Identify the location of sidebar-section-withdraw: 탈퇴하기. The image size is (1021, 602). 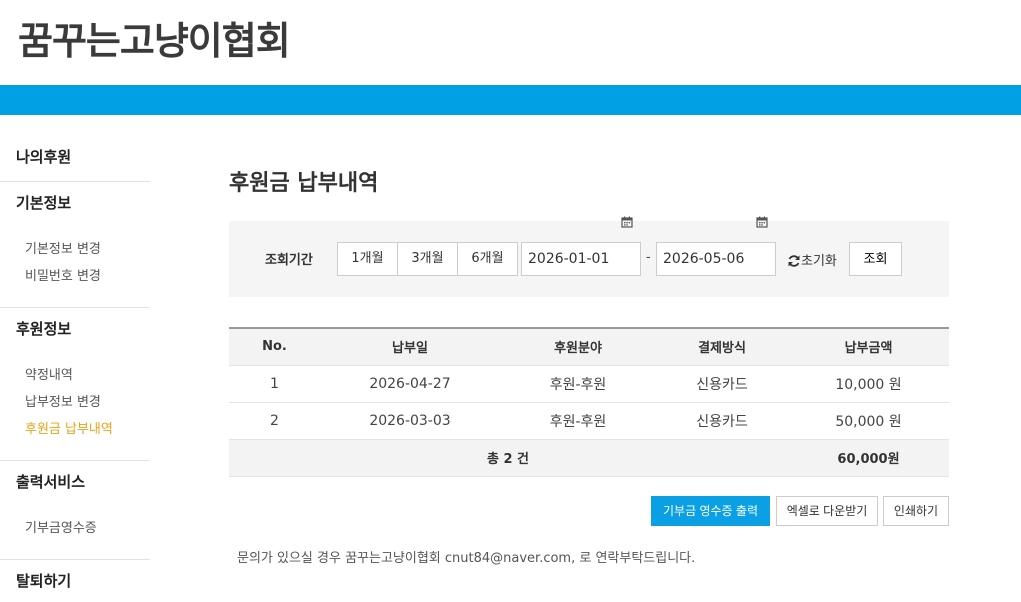
(75, 581).